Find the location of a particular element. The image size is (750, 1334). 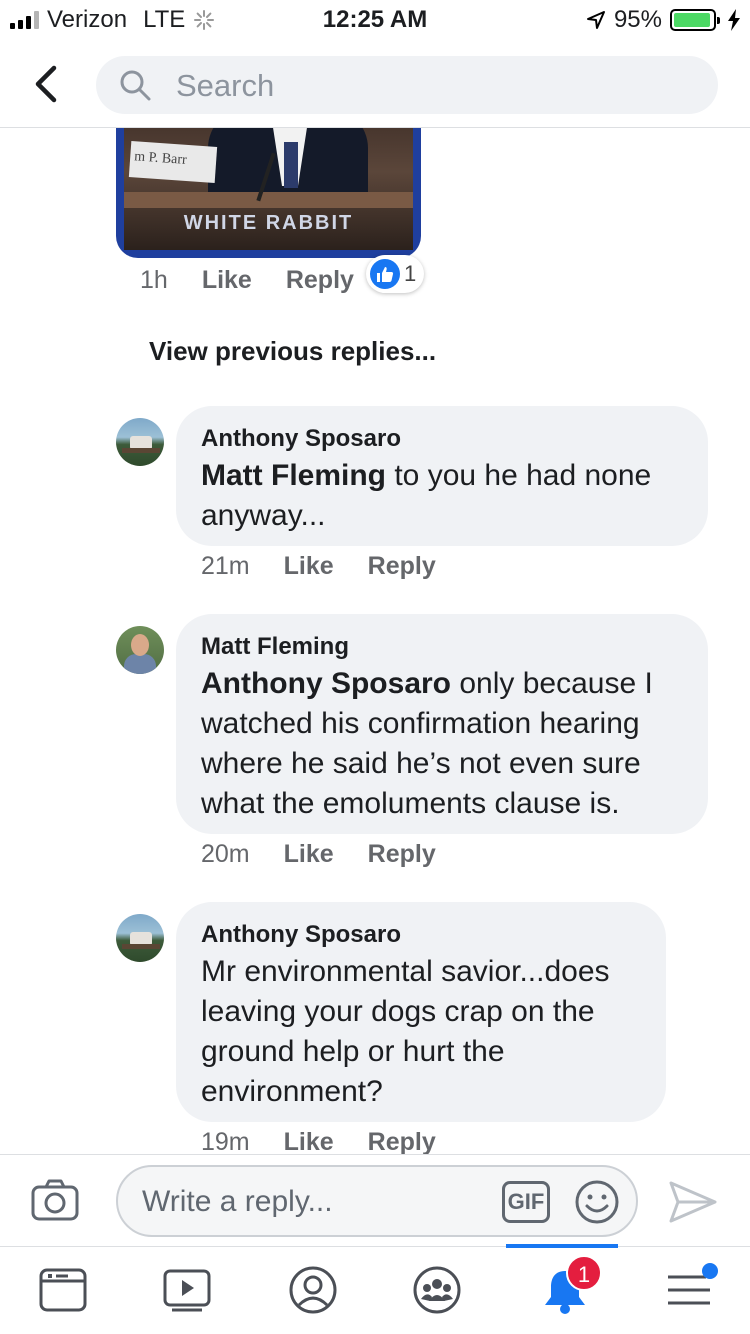

comment-actions: 20m Like Reply is located at coordinates (318, 854).